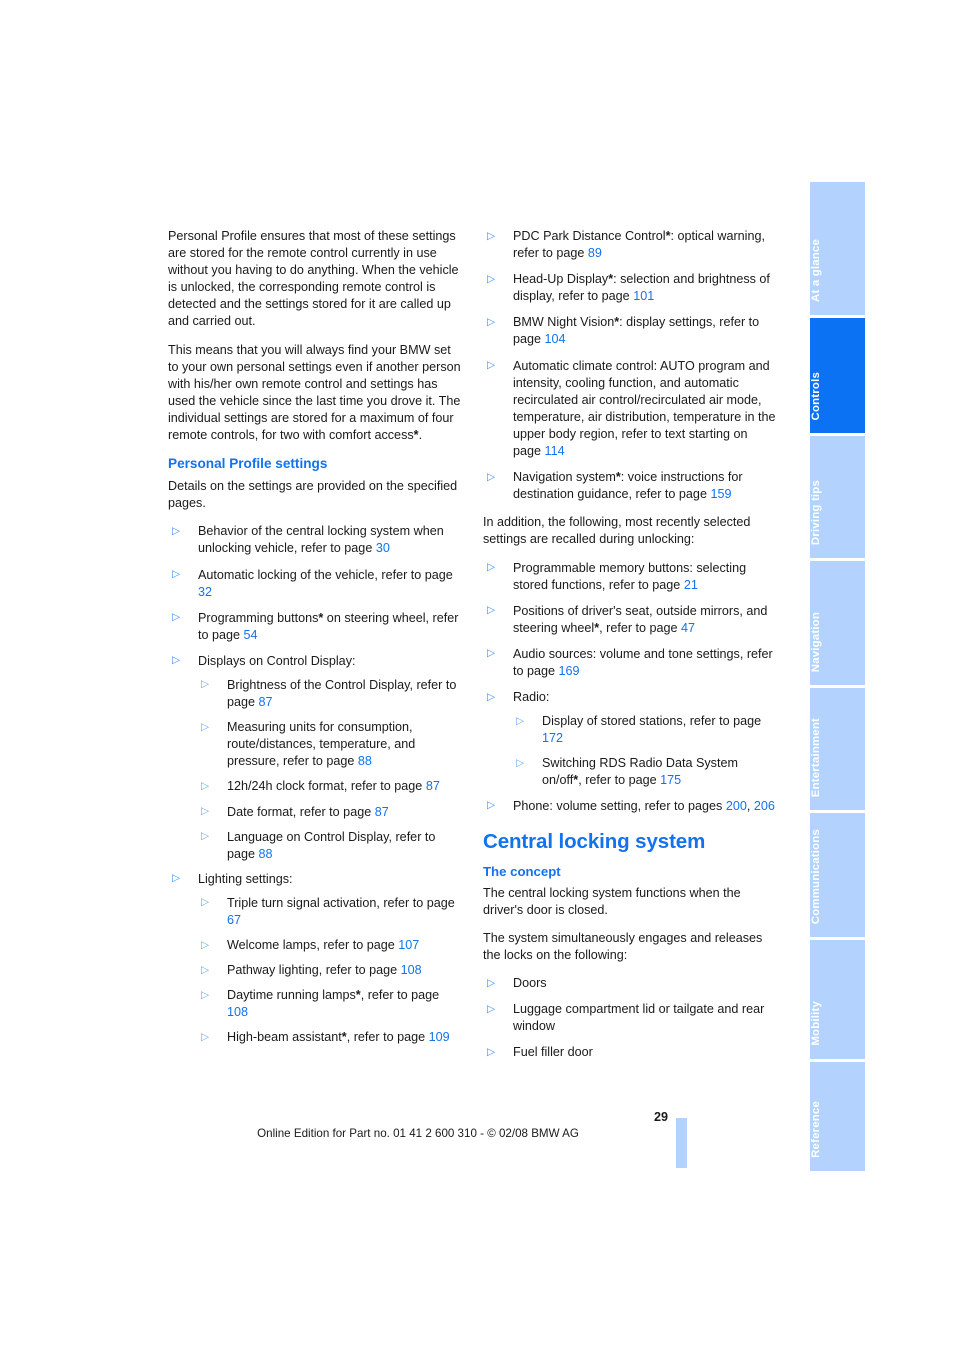 This screenshot has height=1350, width=954. What do you see at coordinates (552, 738) in the screenshot?
I see `page-reference: 172` at bounding box center [552, 738].